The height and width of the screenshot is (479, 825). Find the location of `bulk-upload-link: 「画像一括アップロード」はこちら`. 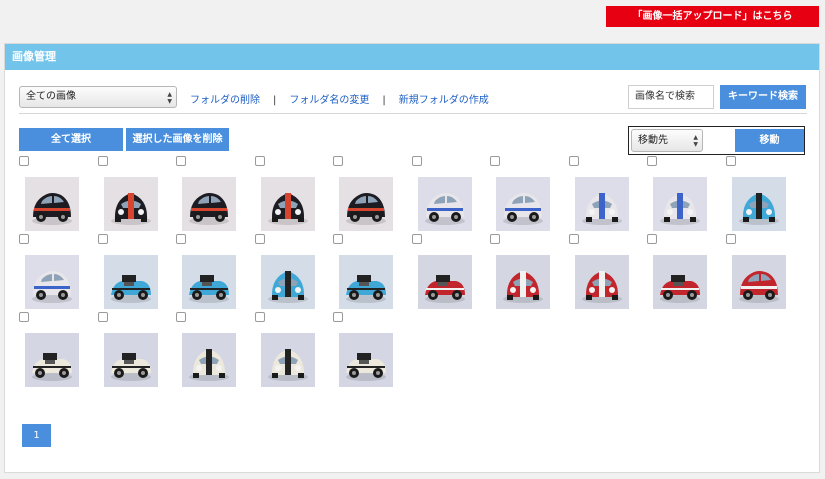

bulk-upload-link: 「画像一括アップロード」はこちら is located at coordinates (712, 16).